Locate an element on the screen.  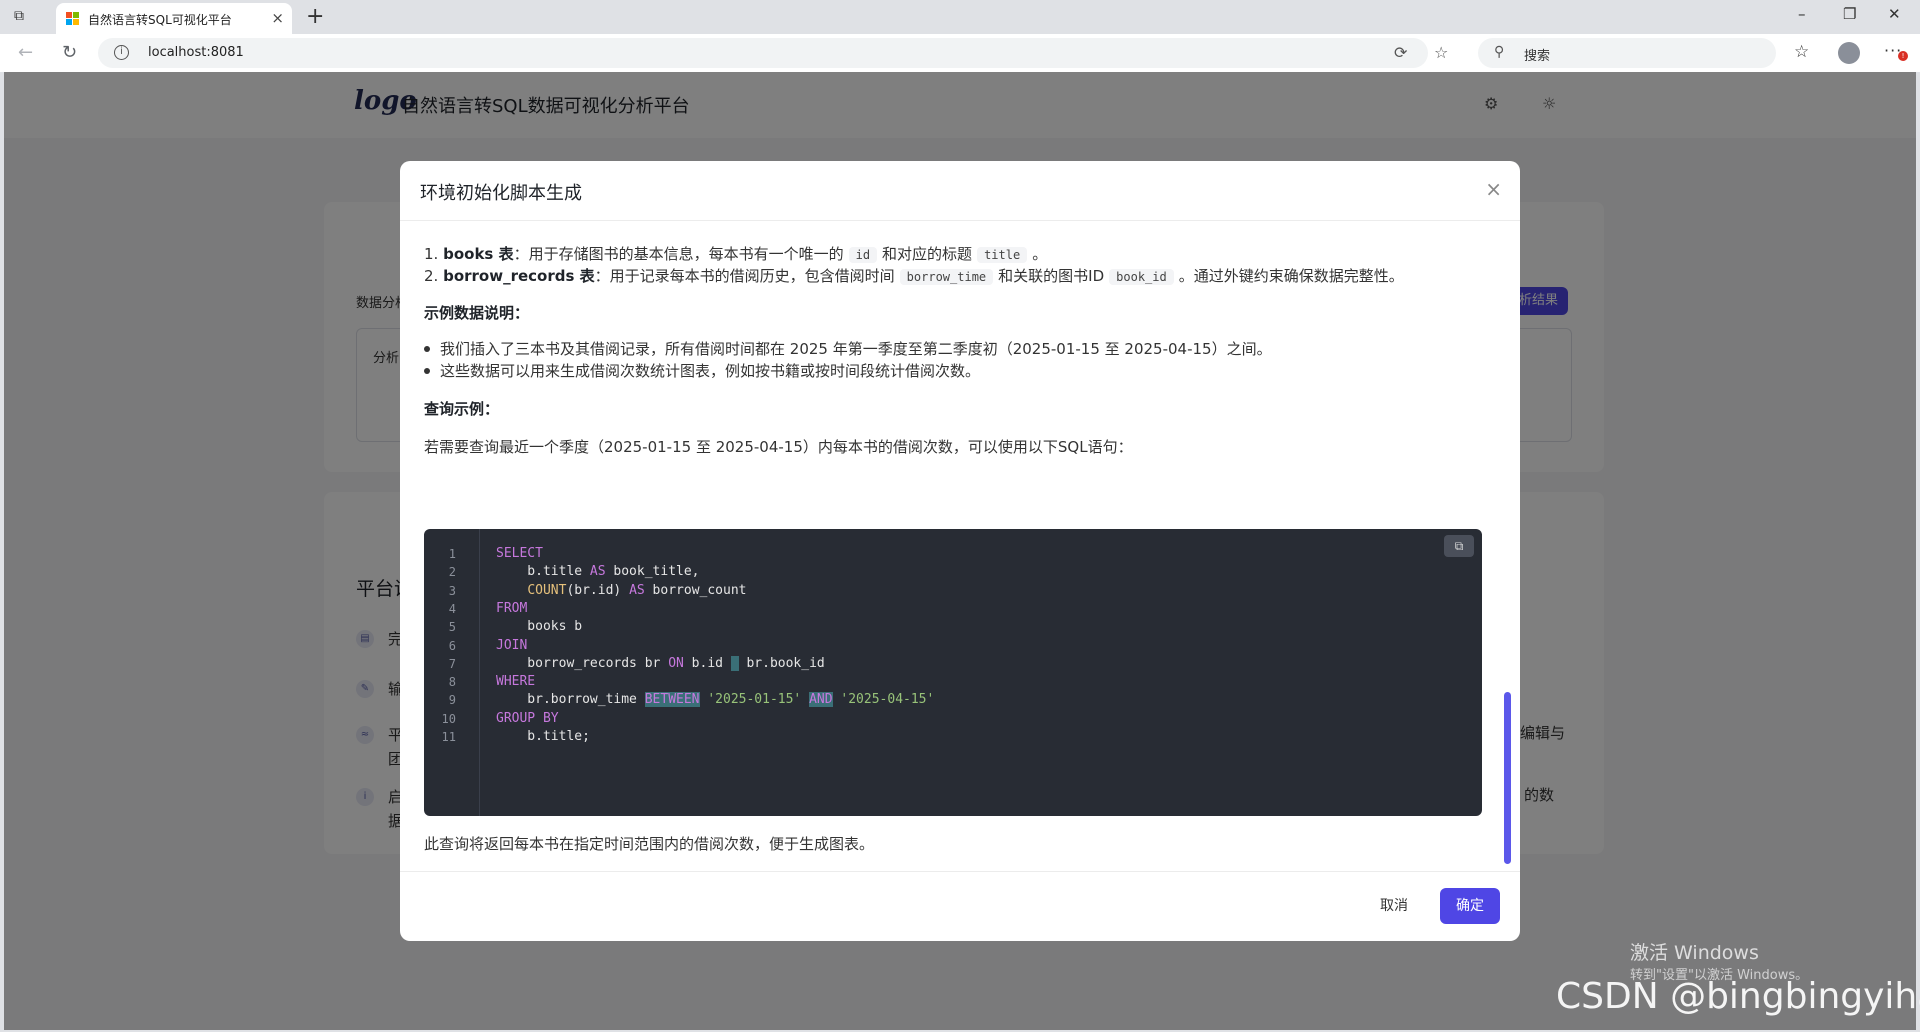
line-number: 8 is located at coordinates (452, 682).